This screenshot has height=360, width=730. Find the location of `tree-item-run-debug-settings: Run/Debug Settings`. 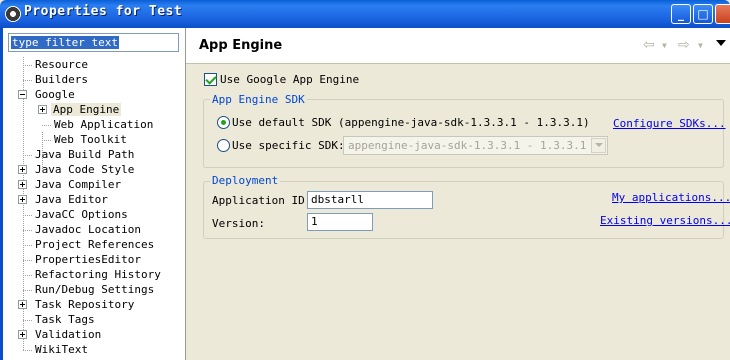

tree-item-run-debug-settings: Run/Debug Settings is located at coordinates (89, 289).